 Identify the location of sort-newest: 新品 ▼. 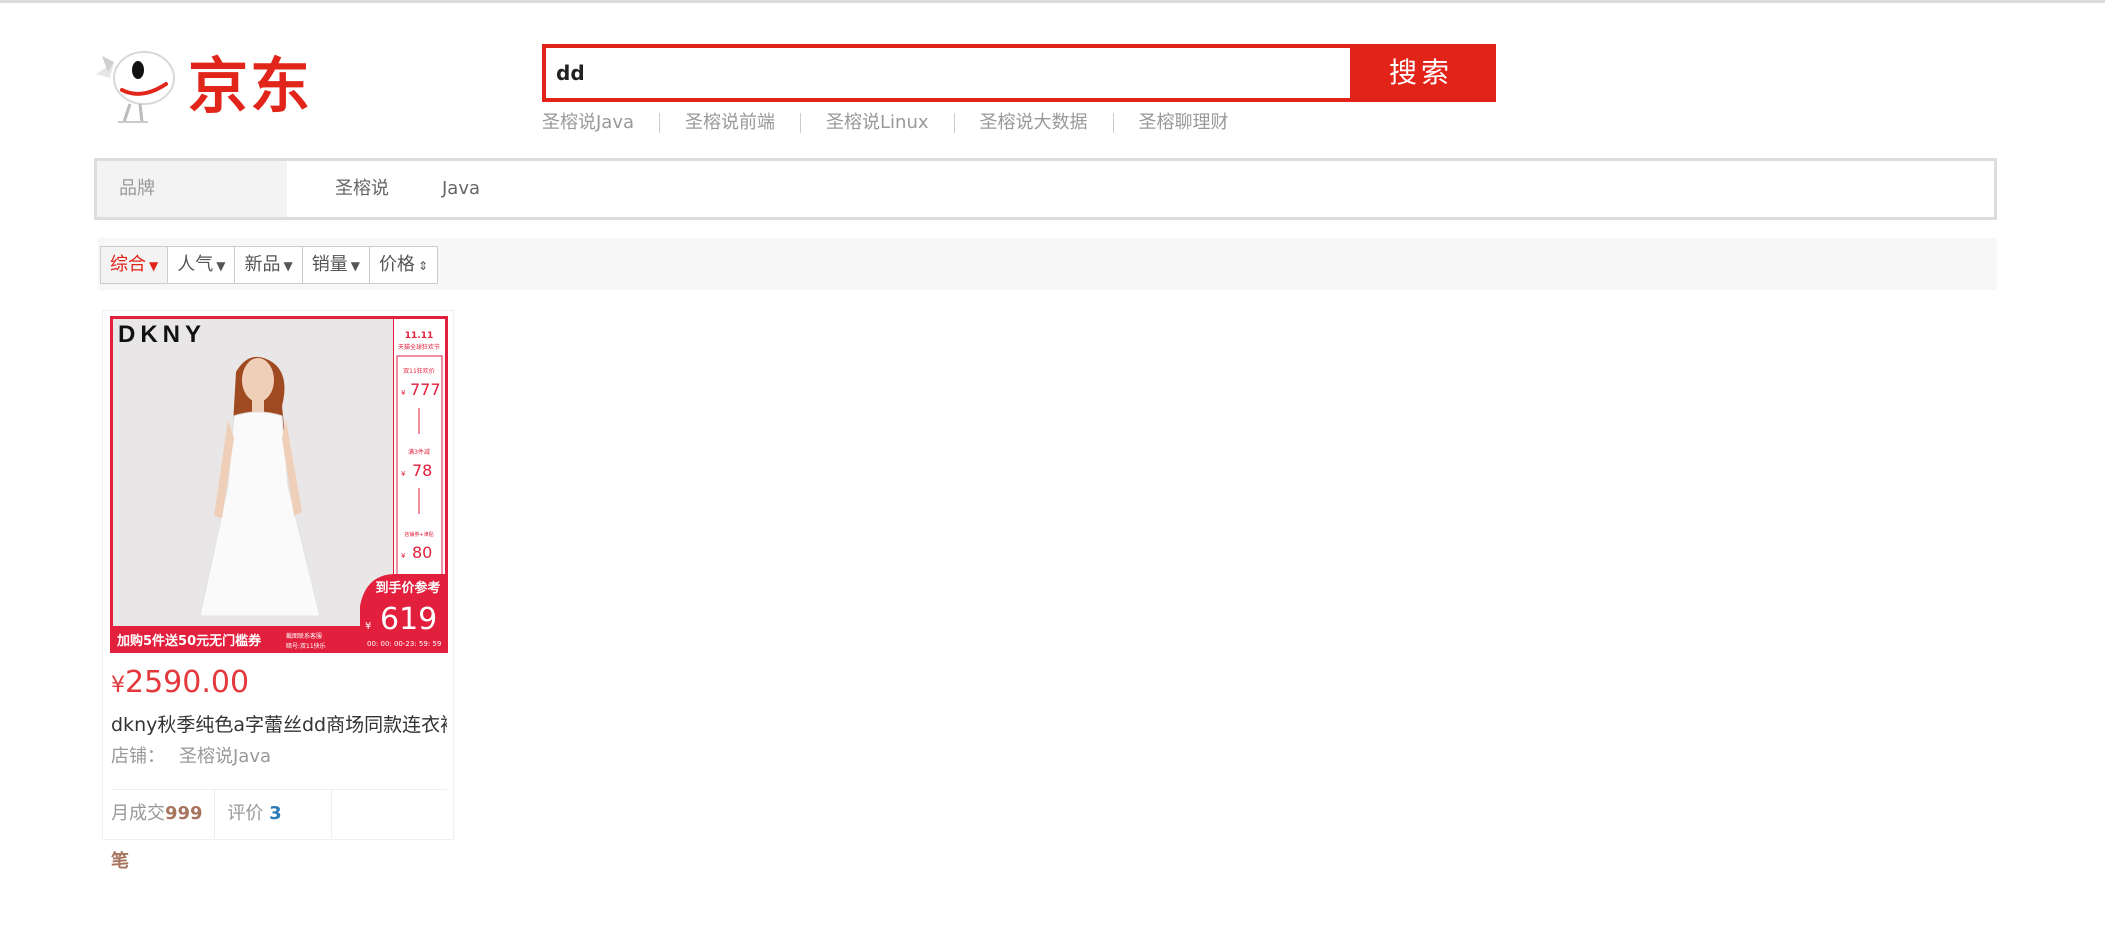
(267, 265).